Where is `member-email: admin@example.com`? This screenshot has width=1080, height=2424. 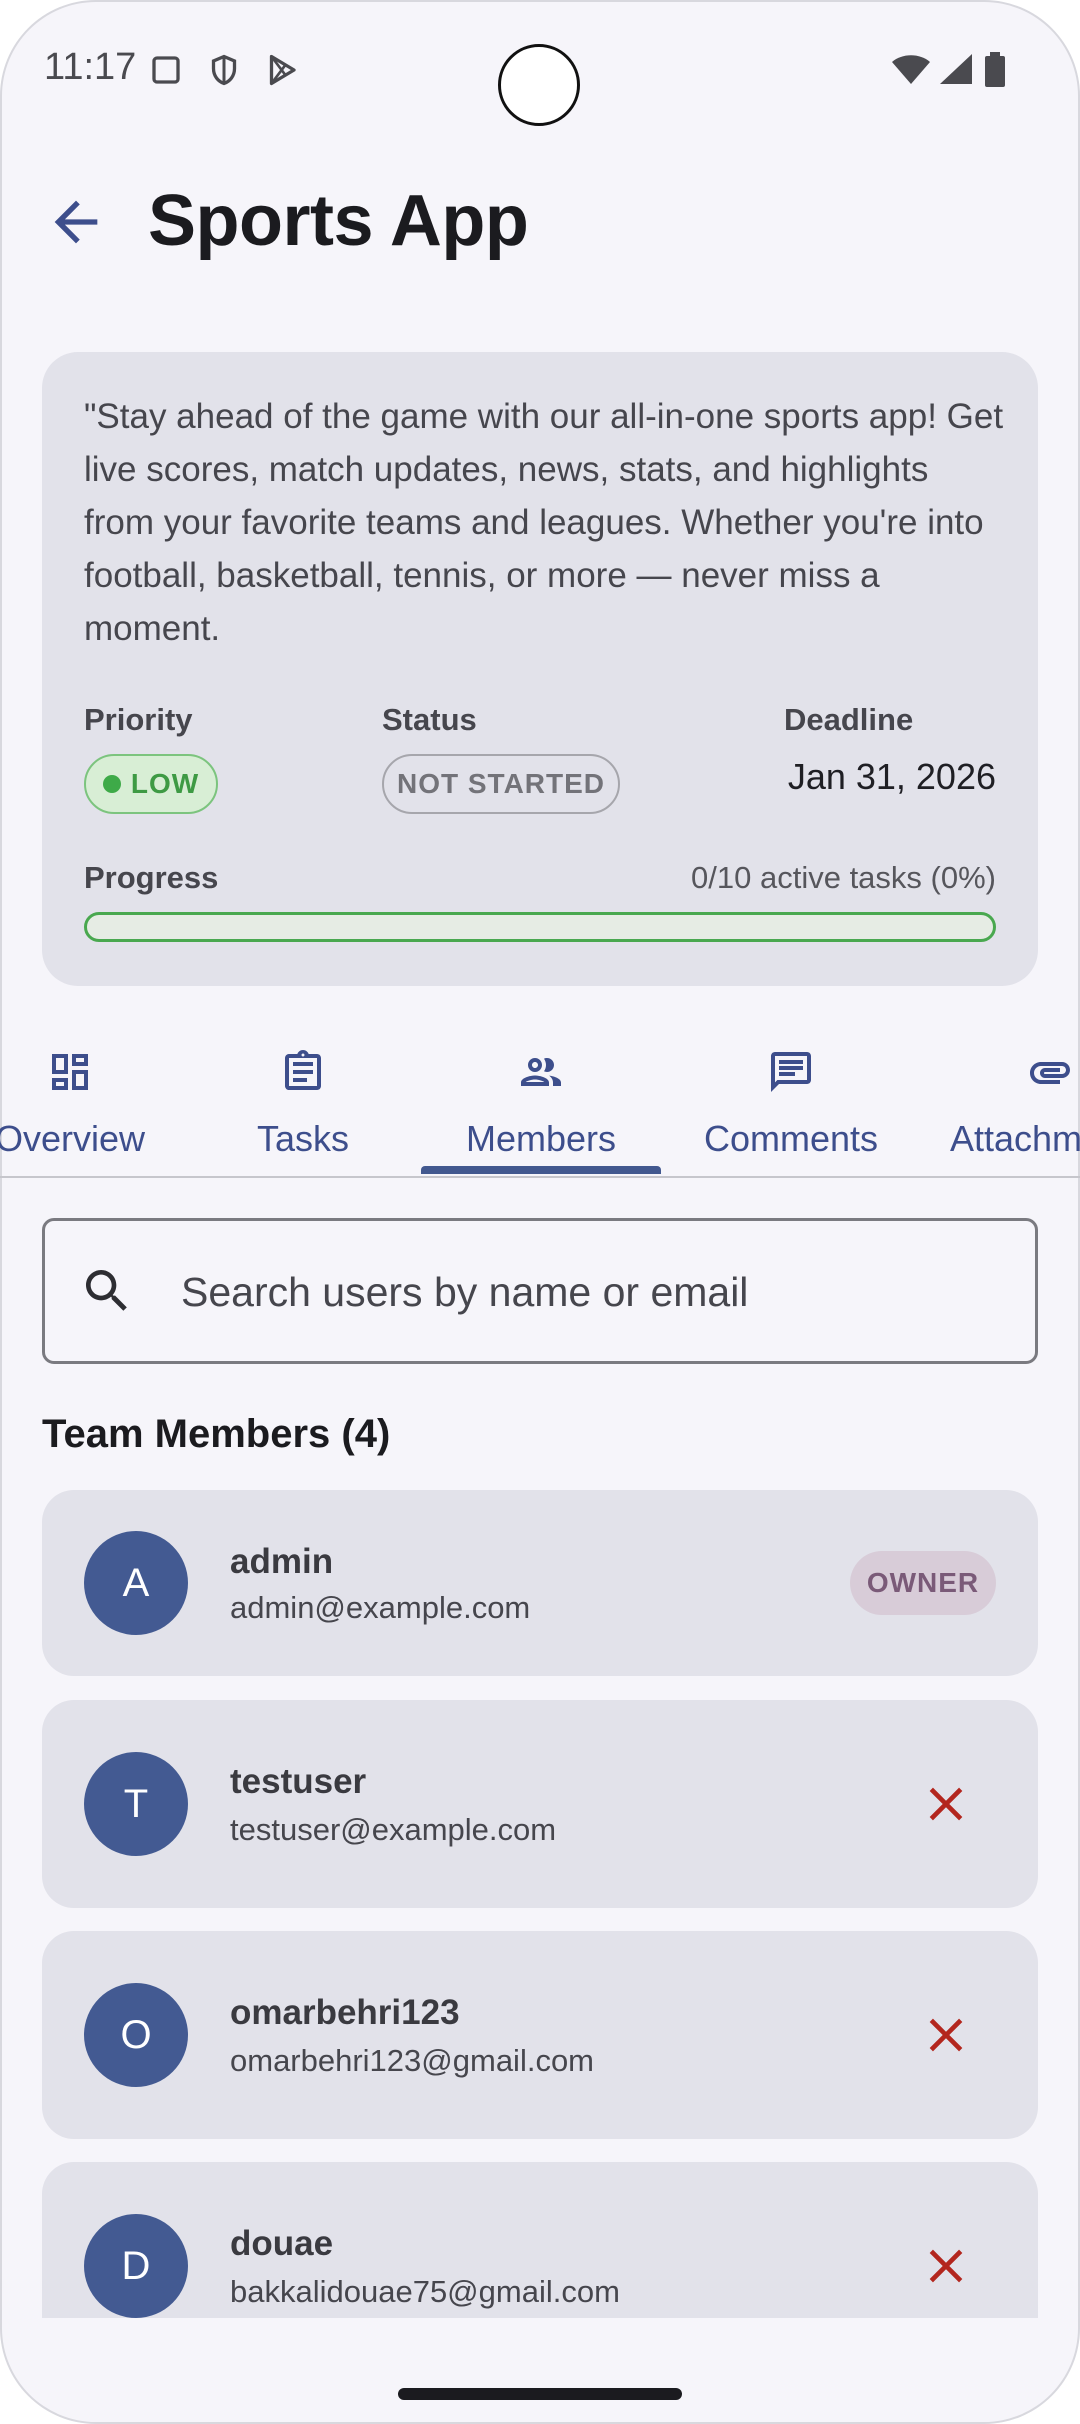 member-email: admin@example.com is located at coordinates (380, 1607).